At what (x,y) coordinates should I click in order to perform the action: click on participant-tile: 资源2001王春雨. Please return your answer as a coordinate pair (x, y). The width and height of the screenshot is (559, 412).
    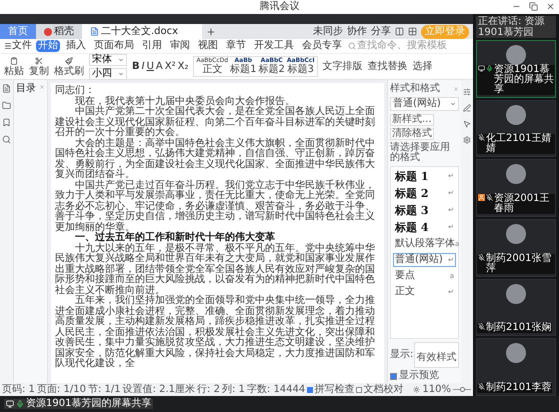
    Looking at the image, I should click on (516, 188).